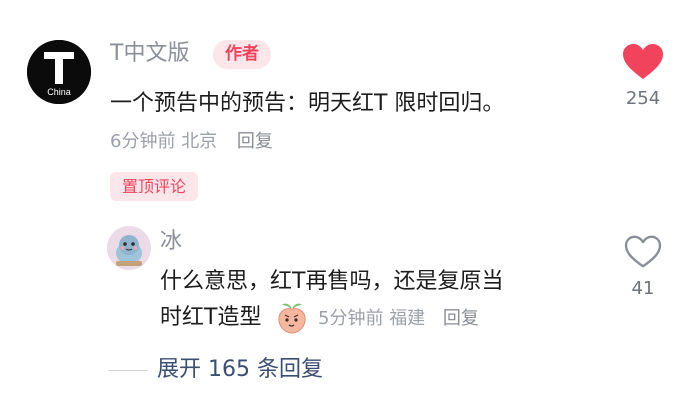  Describe the element at coordinates (242, 54) in the screenshot. I see `author-badge: 作者` at that location.